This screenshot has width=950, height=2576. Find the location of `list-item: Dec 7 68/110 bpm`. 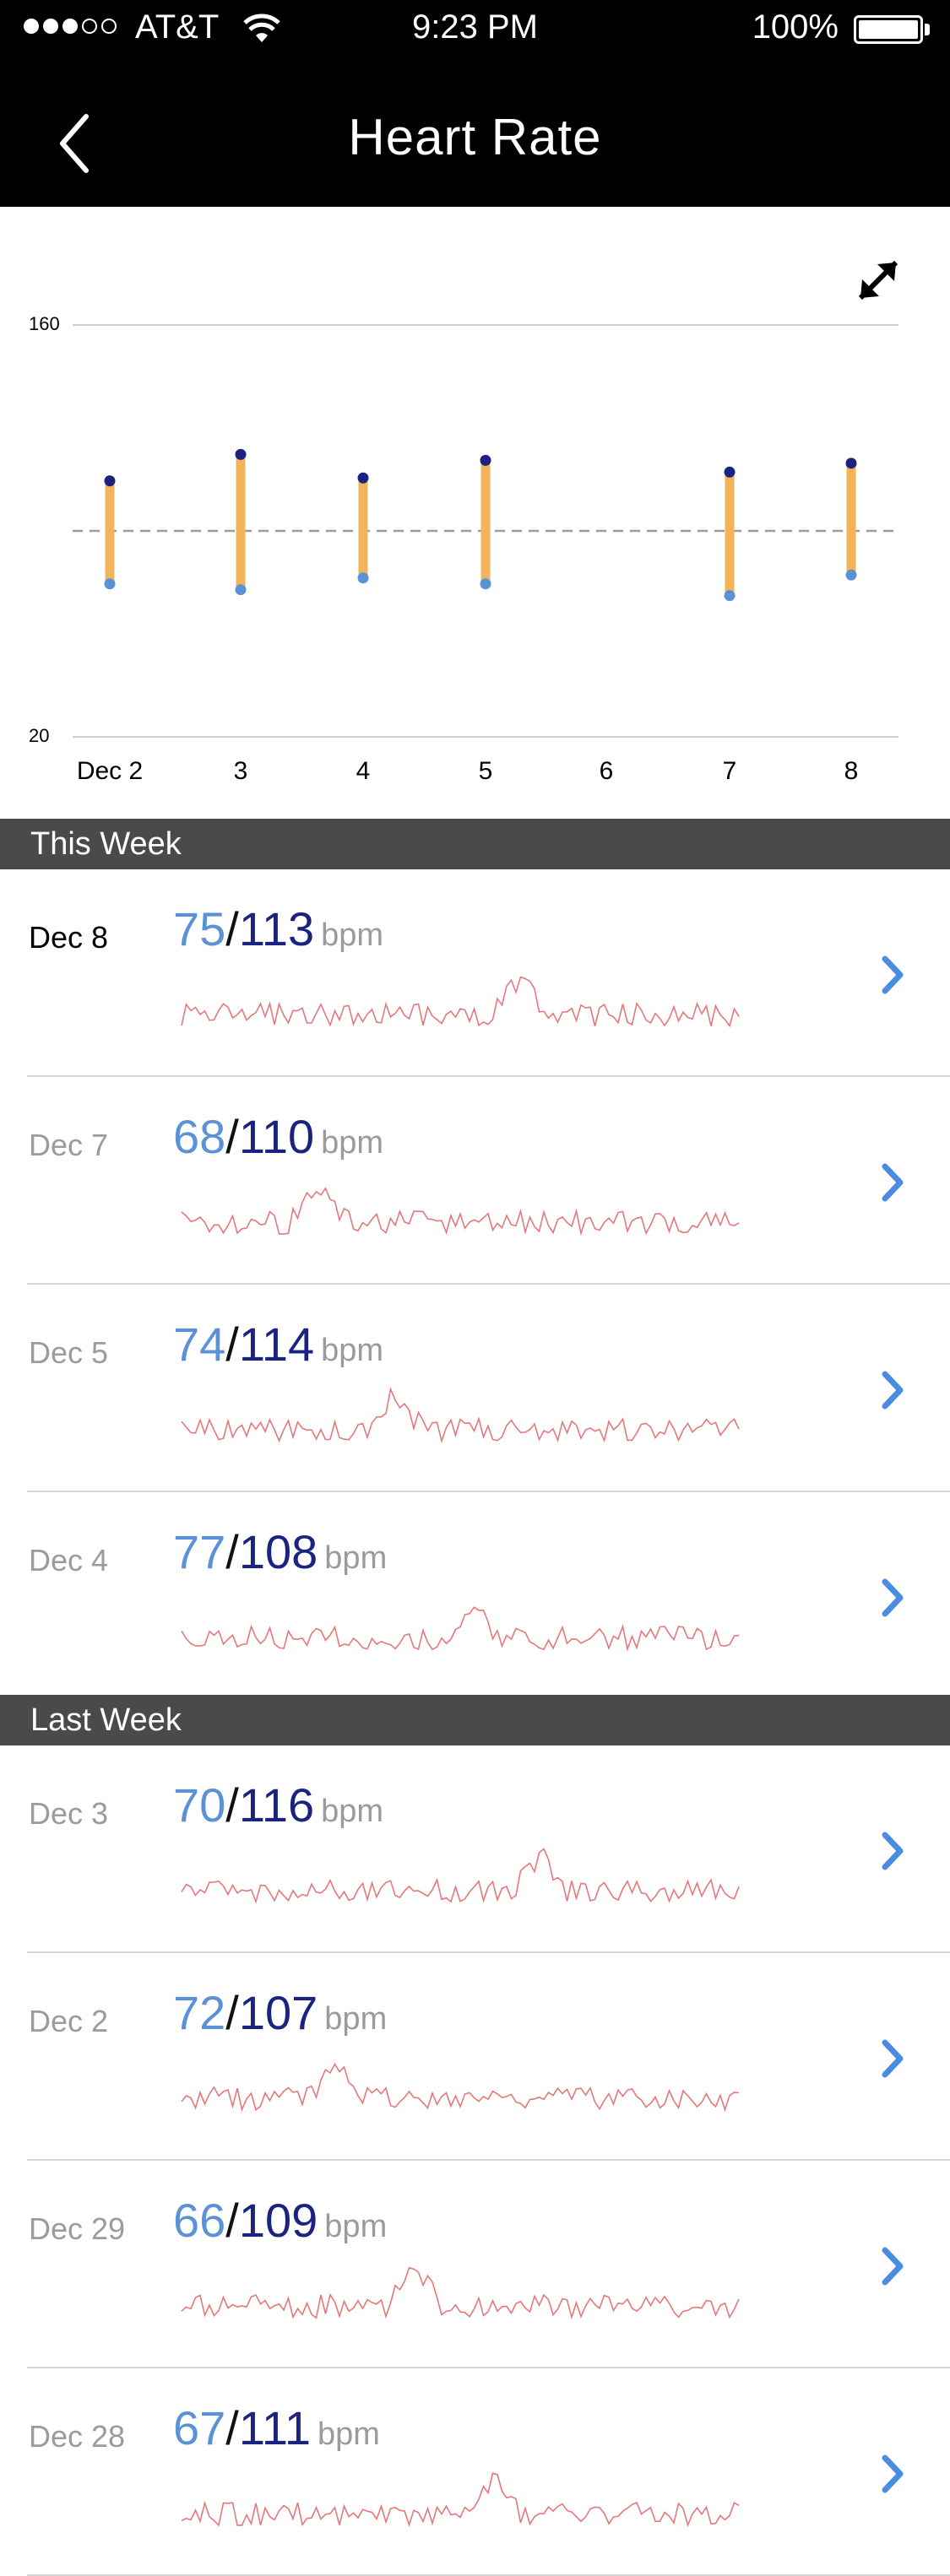

list-item: Dec 7 68/110 bpm is located at coordinates (475, 1181).